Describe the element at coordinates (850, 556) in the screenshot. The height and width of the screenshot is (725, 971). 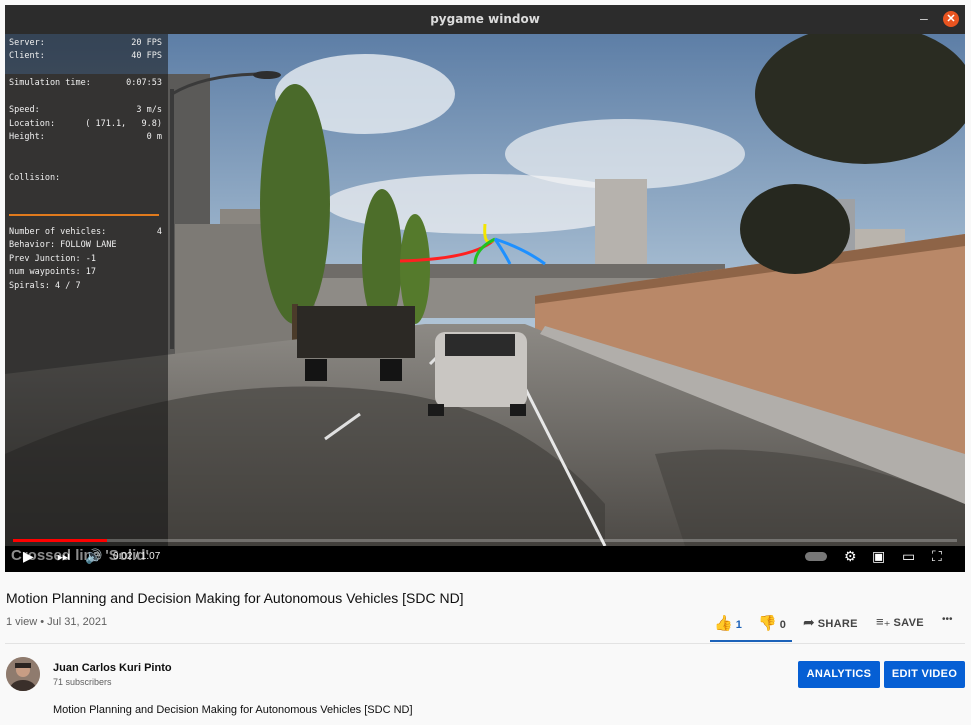
I see `settings-icon: ⚙` at that location.